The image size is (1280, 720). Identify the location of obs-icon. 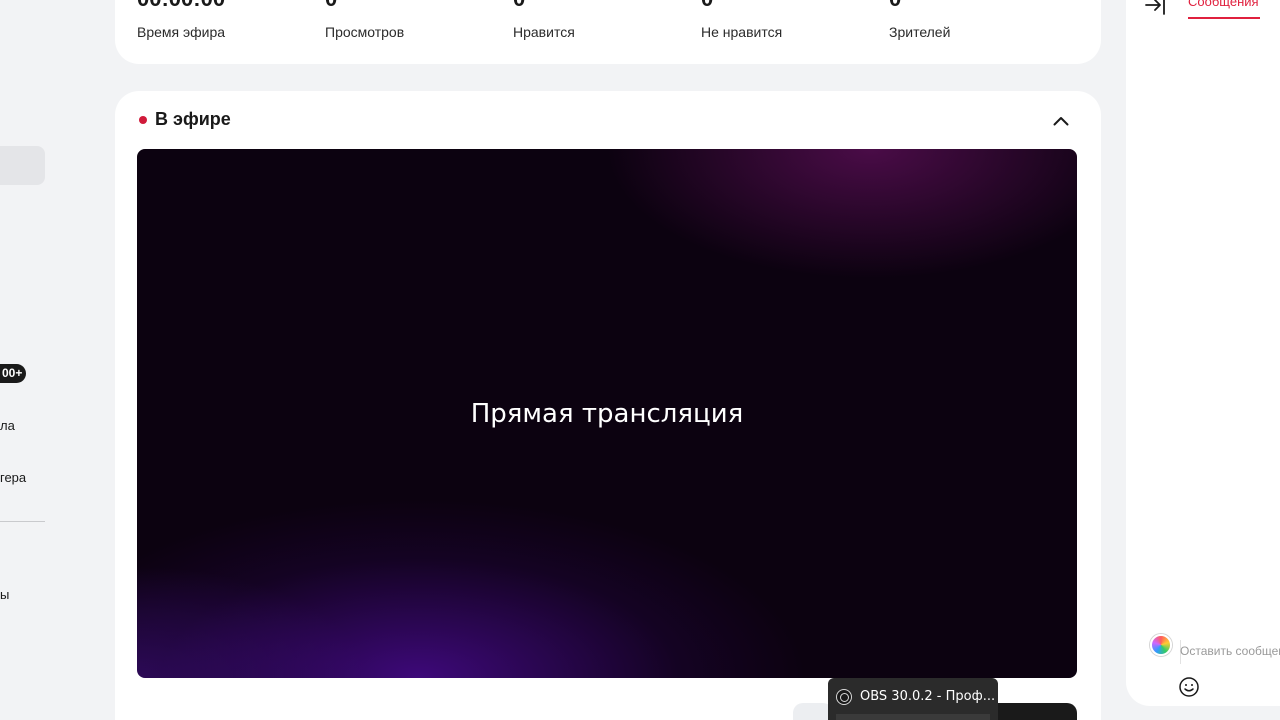
(844, 697).